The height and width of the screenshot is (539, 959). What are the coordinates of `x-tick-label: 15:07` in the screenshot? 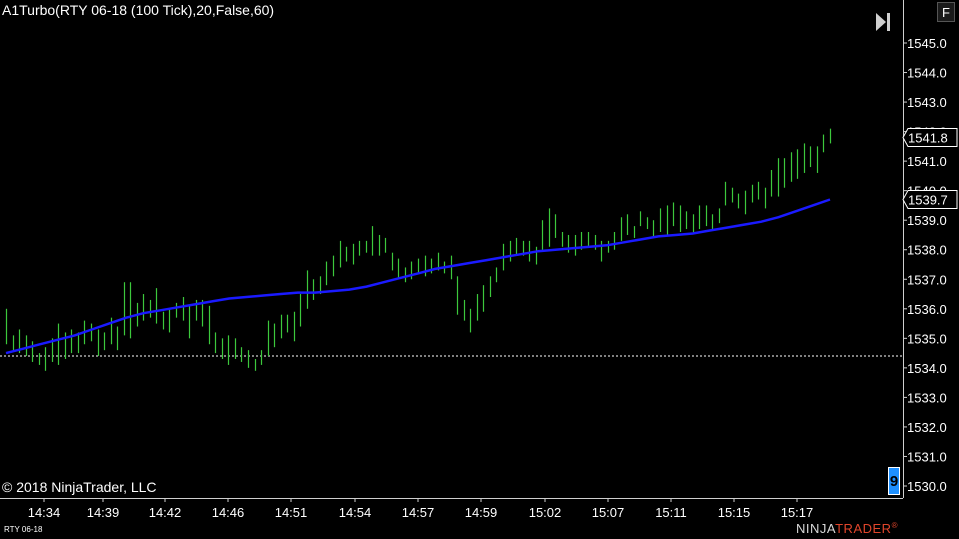 It's located at (608, 512).